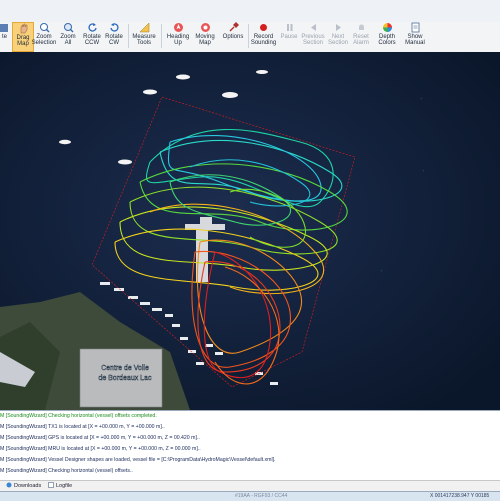 This screenshot has width=500, height=501. What do you see at coordinates (23, 28) in the screenshot?
I see `hand-icon` at bounding box center [23, 28].